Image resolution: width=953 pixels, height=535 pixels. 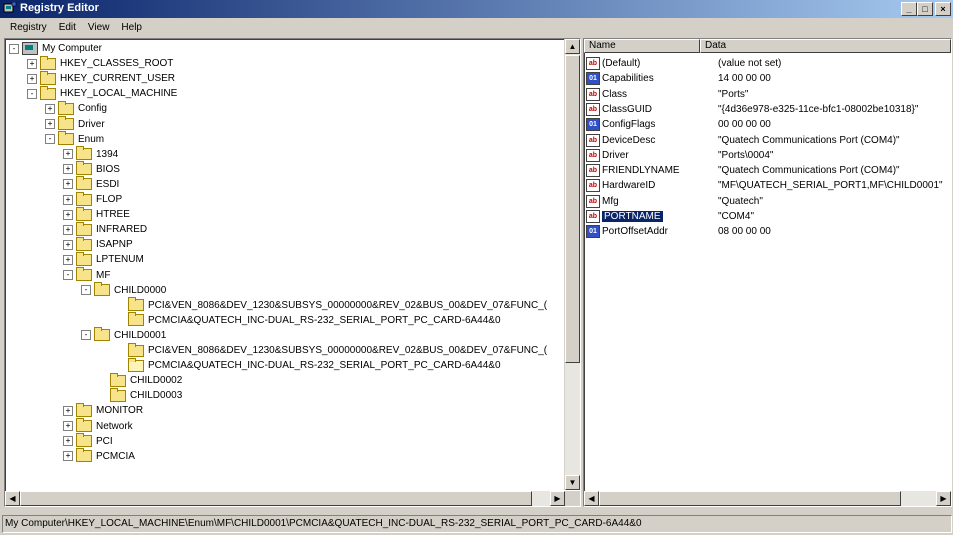 What do you see at coordinates (92, 198) in the screenshot?
I see `tree-node: + FLOP` at bounding box center [92, 198].